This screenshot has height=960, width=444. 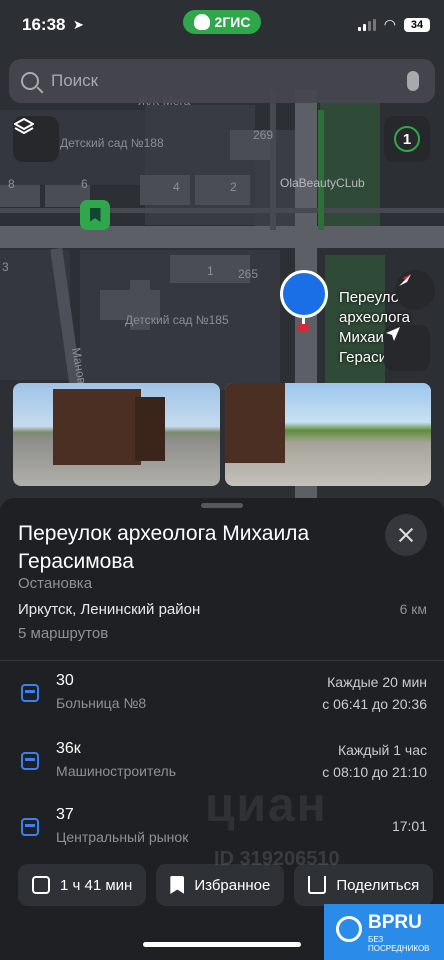 I want to click on share-icon, so click(x=317, y=885).